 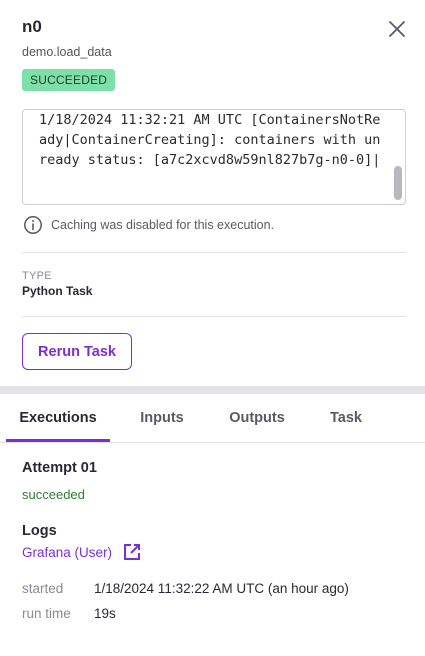 I want to click on tab-bar: Executions Inputs Outputs Task, so click(x=212, y=418).